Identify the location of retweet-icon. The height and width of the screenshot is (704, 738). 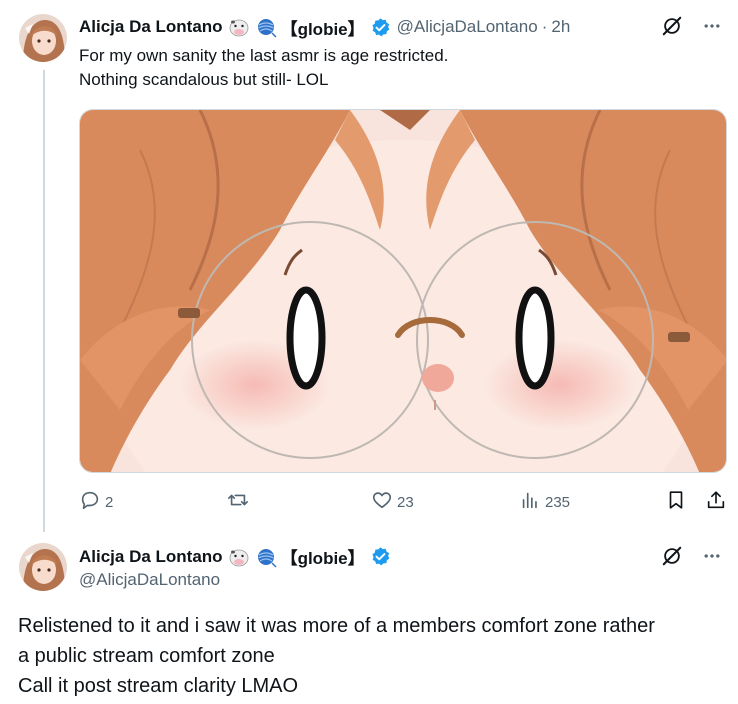
(238, 502).